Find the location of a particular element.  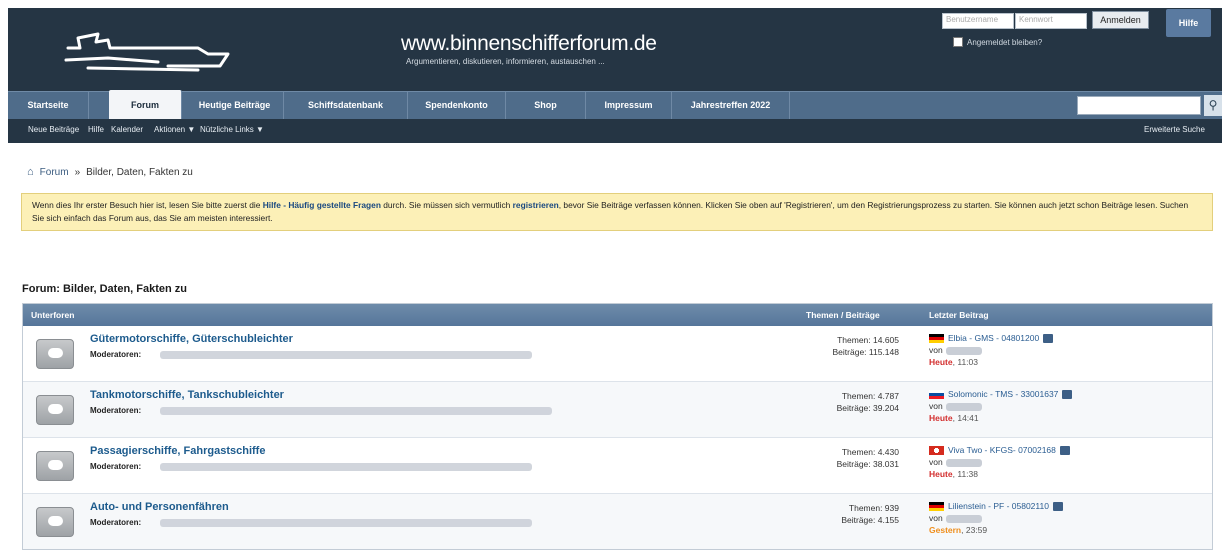

flag-slovakia-icon is located at coordinates (936, 394).